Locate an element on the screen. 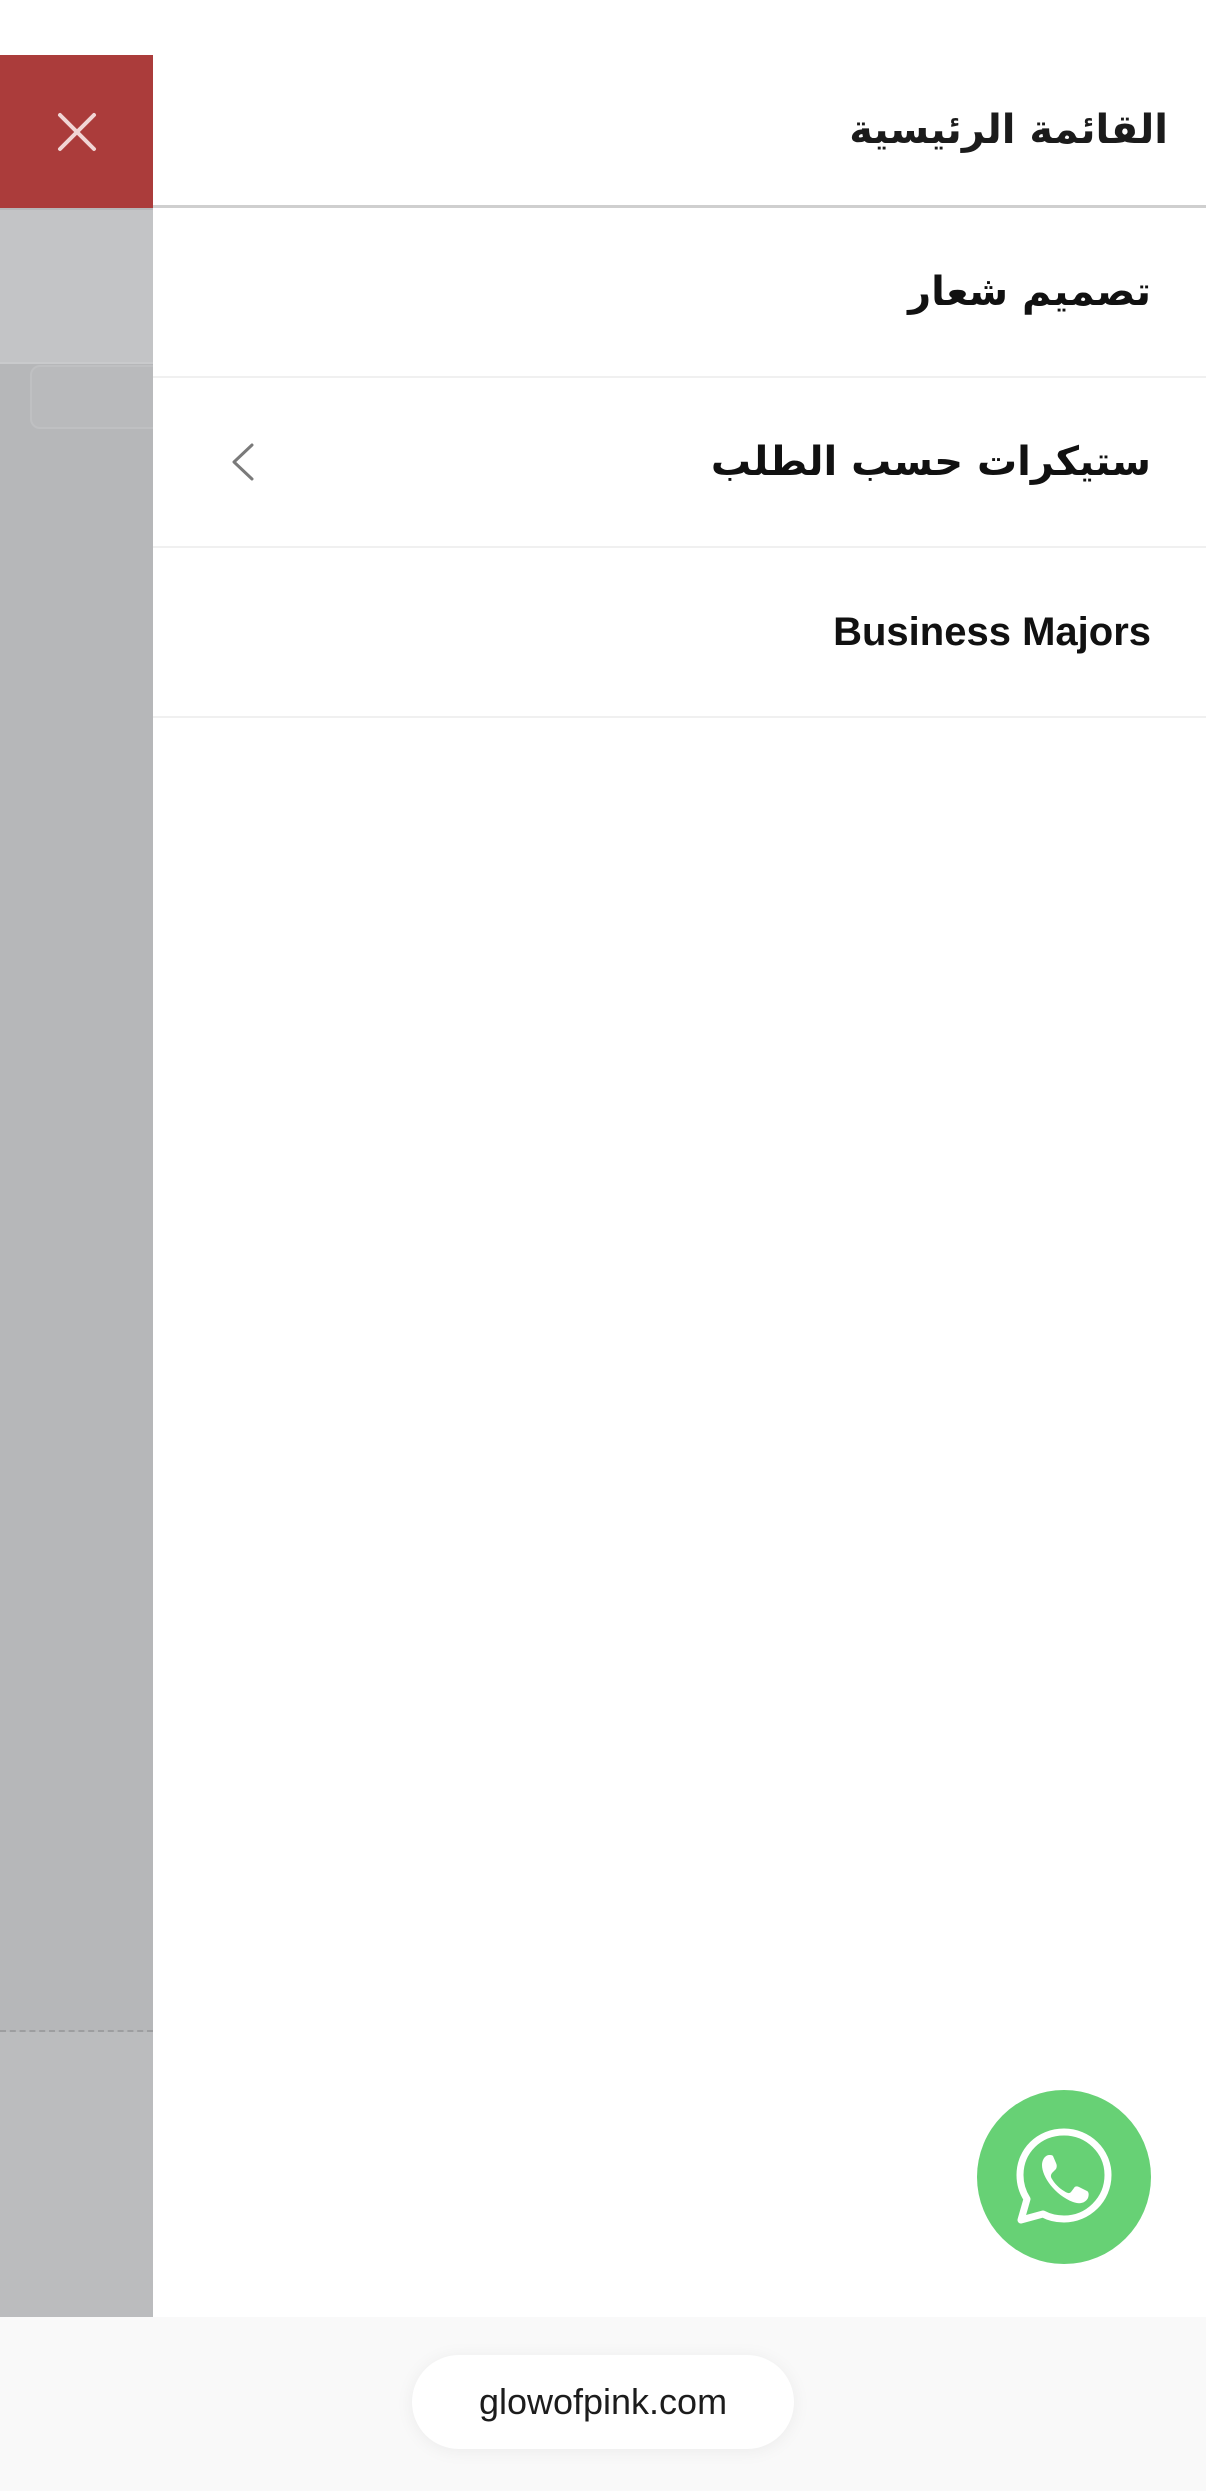 This screenshot has height=2491, width=1206. whatsapp-icon is located at coordinates (1064, 2176).